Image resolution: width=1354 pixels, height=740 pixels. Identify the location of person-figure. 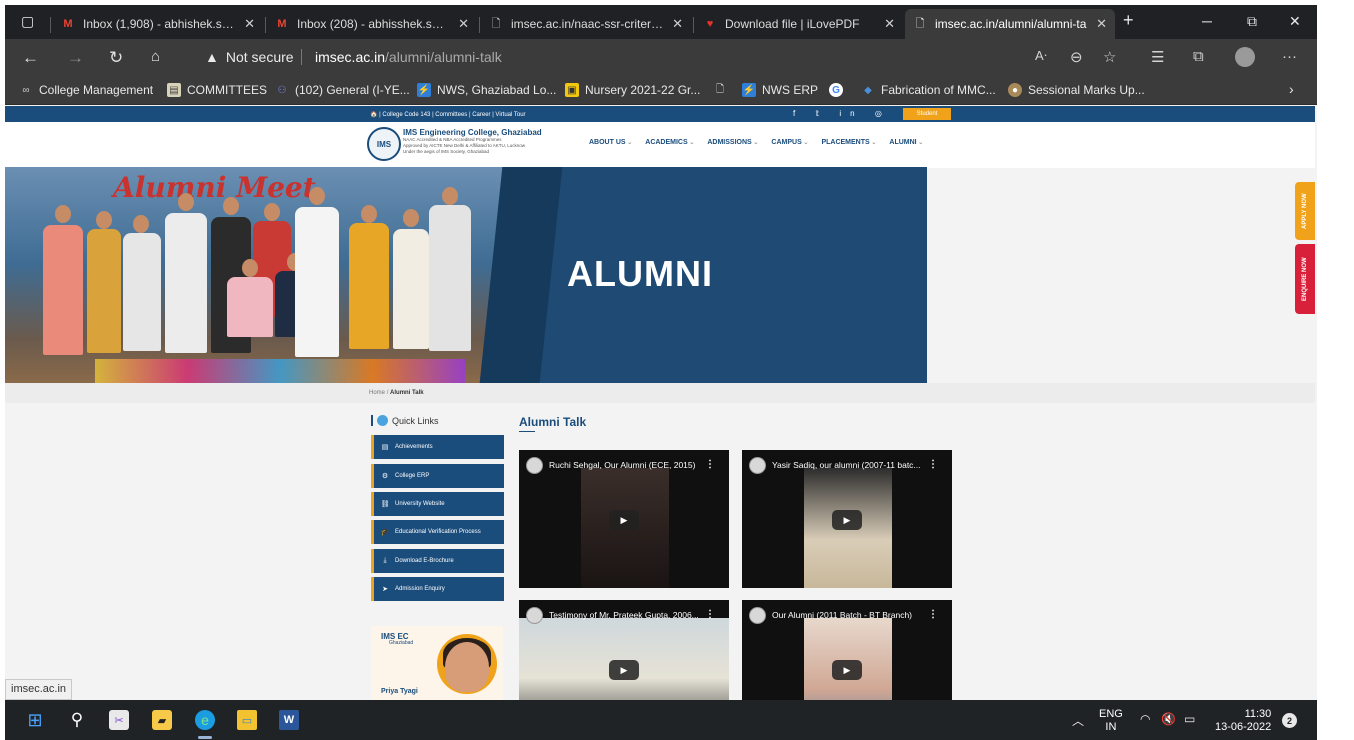
(411, 289).